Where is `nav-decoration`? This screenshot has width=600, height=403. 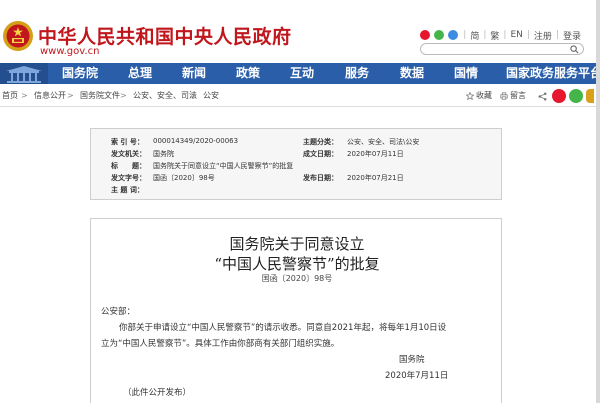
nav-decoration is located at coordinates (24, 73).